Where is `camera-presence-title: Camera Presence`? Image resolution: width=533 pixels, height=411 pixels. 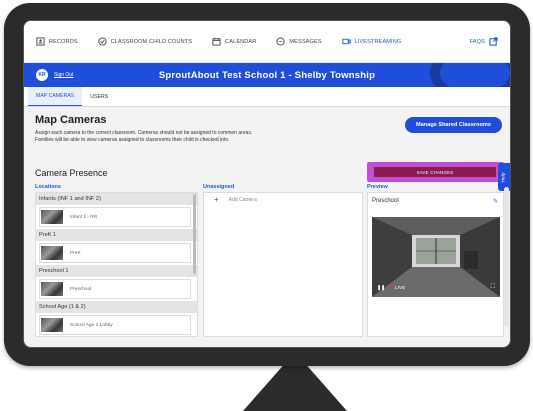 camera-presence-title: Camera Presence is located at coordinates (71, 173).